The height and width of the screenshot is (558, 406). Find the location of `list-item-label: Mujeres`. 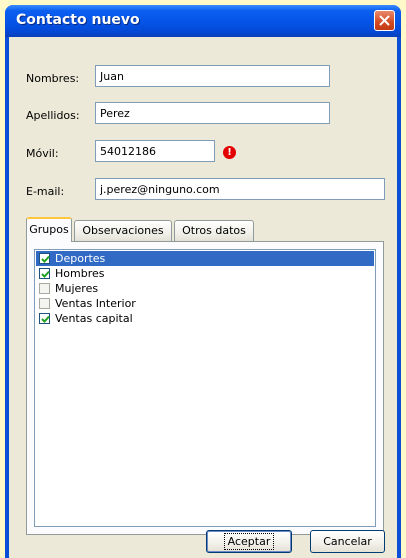

list-item-label: Mujeres is located at coordinates (77, 288).